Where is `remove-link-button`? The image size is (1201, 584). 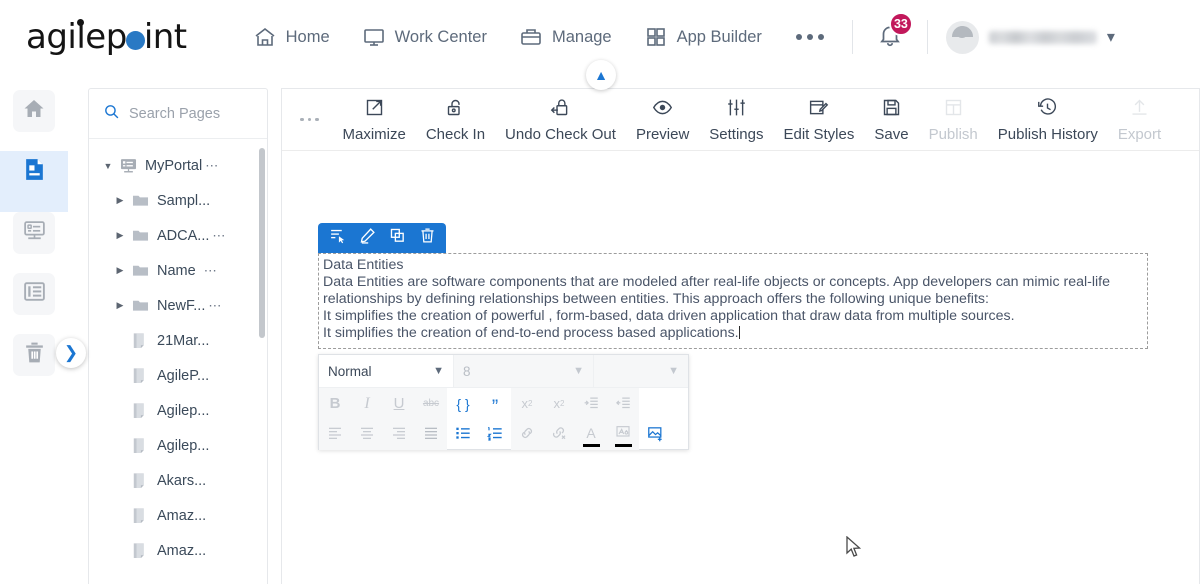 remove-link-button is located at coordinates (559, 434).